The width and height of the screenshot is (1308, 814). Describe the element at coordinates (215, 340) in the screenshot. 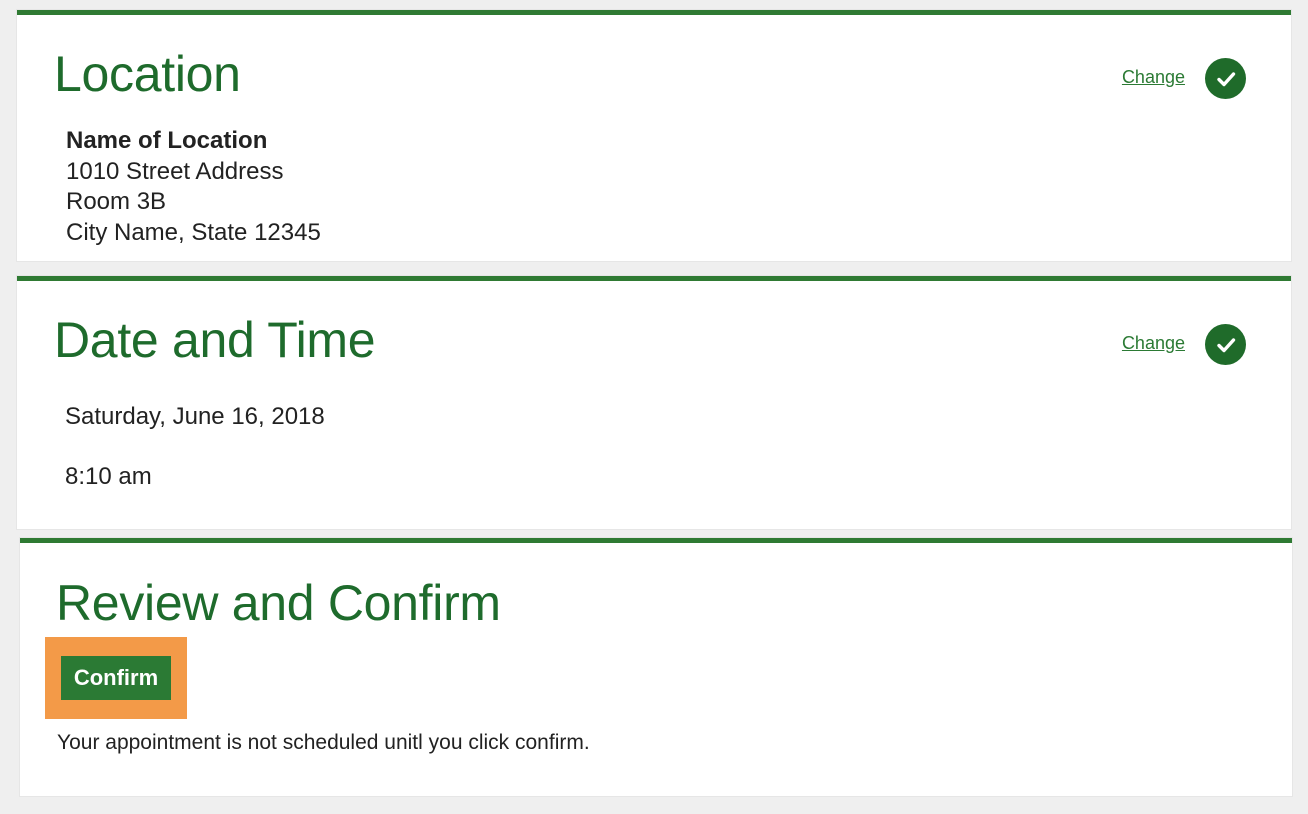

I see `date-time-title: Date and Time` at that location.